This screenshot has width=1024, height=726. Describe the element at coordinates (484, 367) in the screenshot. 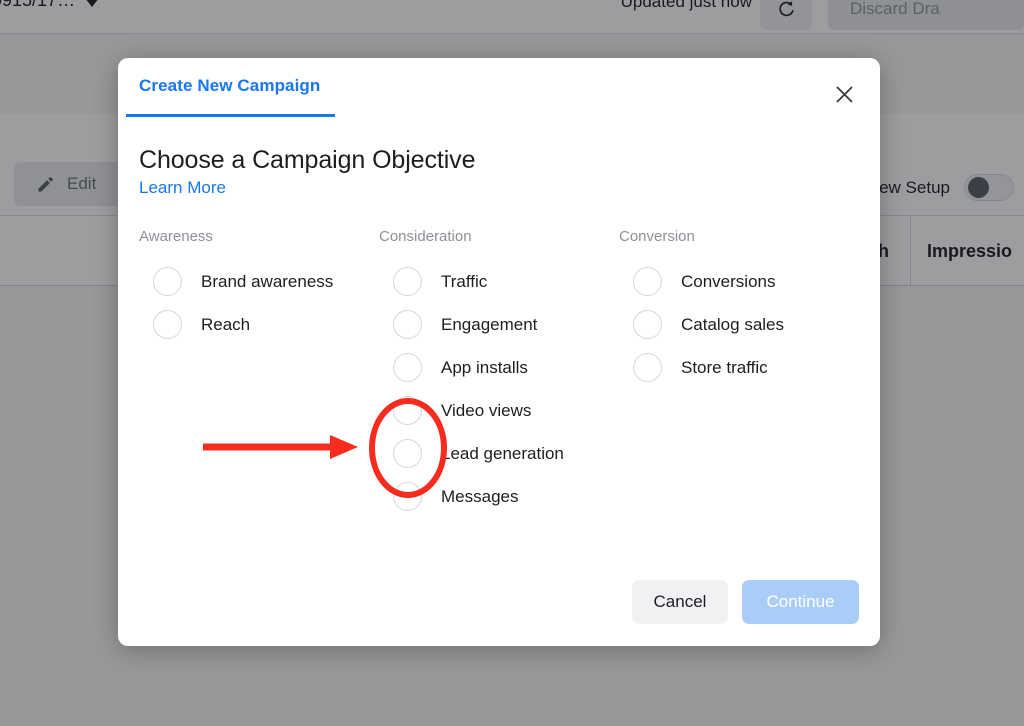

I see `option-label-app-installs: App installs` at that location.